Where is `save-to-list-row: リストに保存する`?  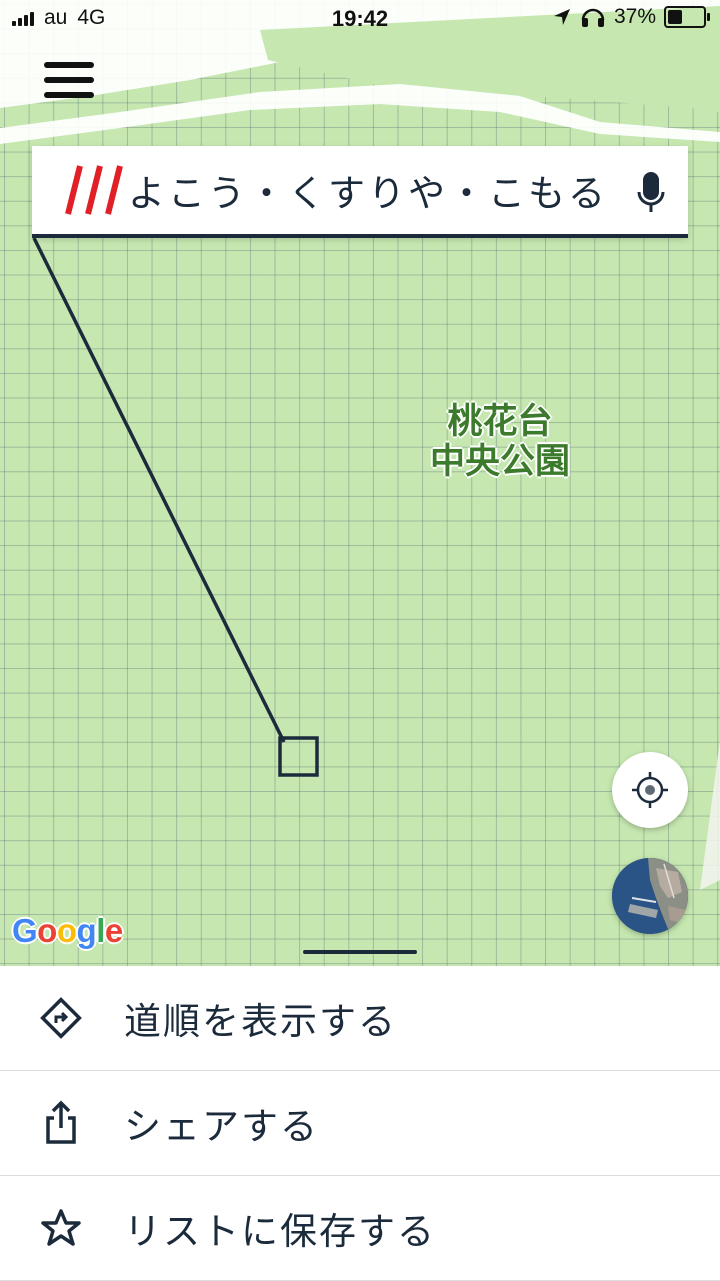
save-to-list-row: リストに保存する is located at coordinates (360, 1228).